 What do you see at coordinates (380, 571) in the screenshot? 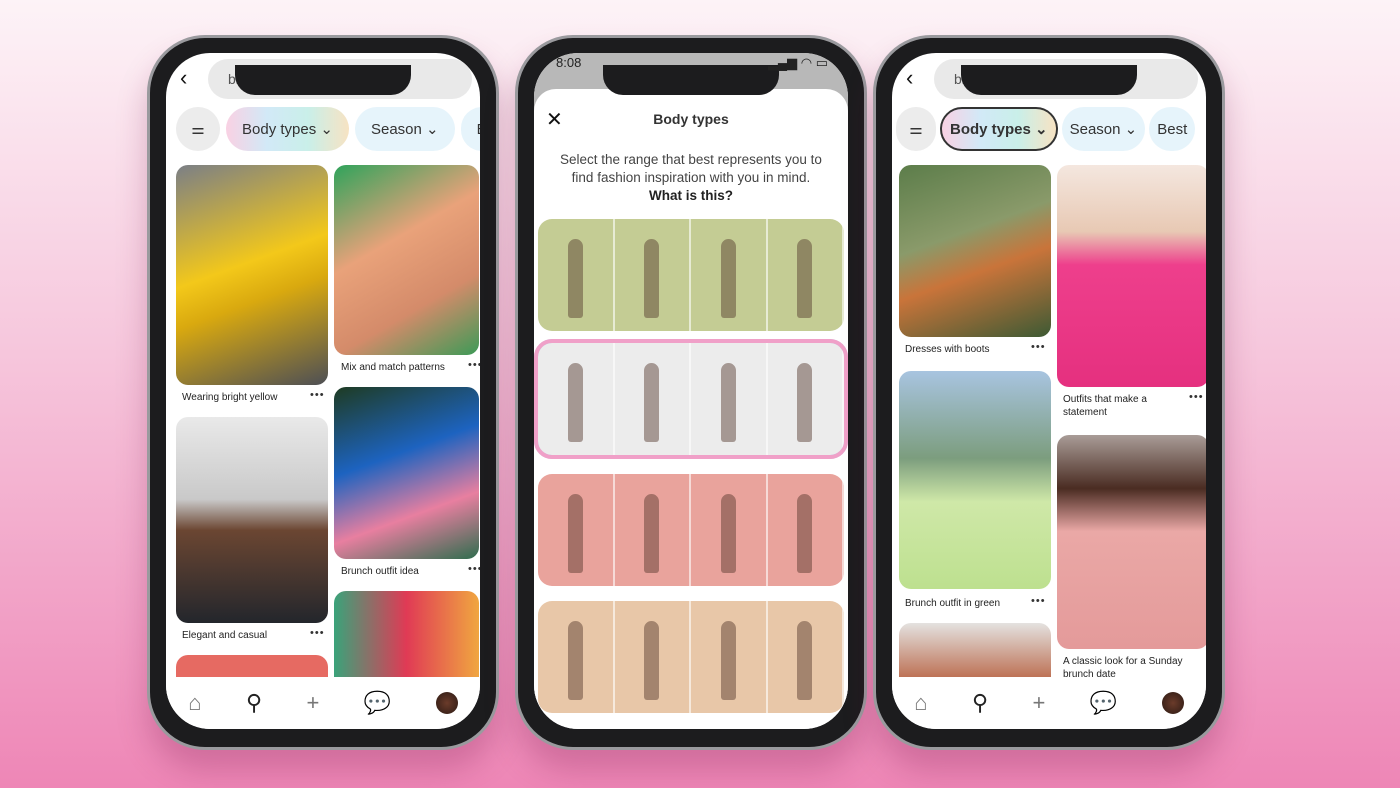
I see `pin-caption: Brunch outfit idea` at bounding box center [380, 571].